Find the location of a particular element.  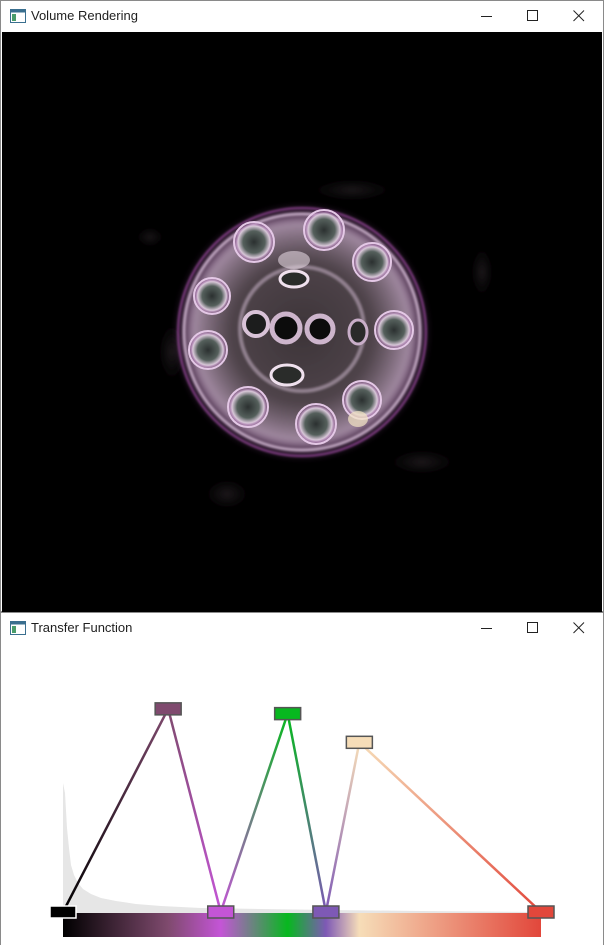

cp-mauve-handle is located at coordinates (168, 709).